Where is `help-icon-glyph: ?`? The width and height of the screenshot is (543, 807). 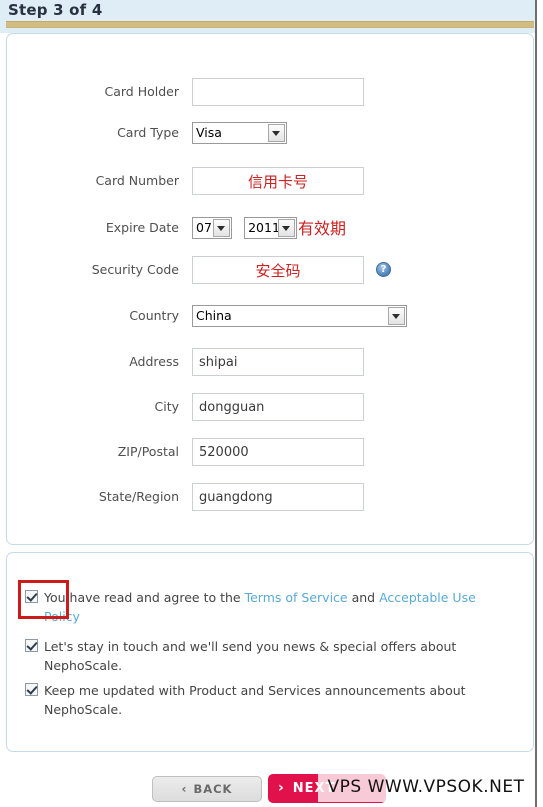 help-icon-glyph: ? is located at coordinates (383, 269).